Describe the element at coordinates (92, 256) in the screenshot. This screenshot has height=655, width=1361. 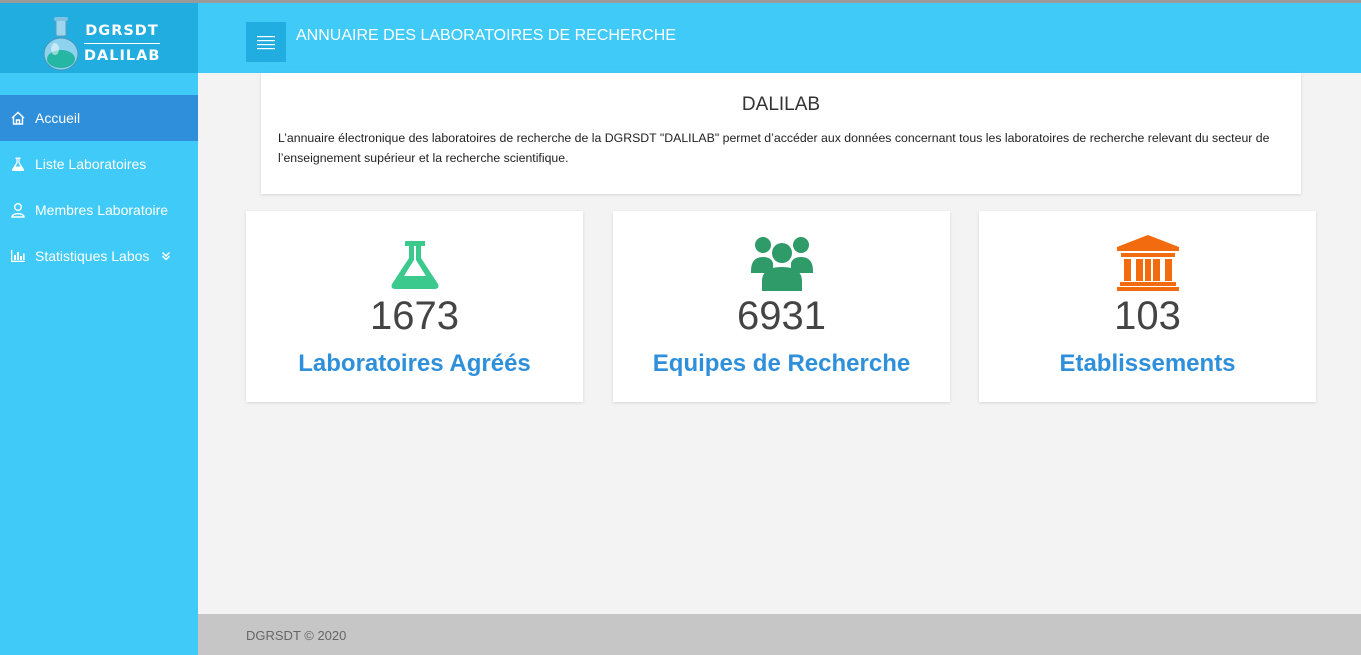
I see `sidebar-item-label: Statistiques Labos` at that location.